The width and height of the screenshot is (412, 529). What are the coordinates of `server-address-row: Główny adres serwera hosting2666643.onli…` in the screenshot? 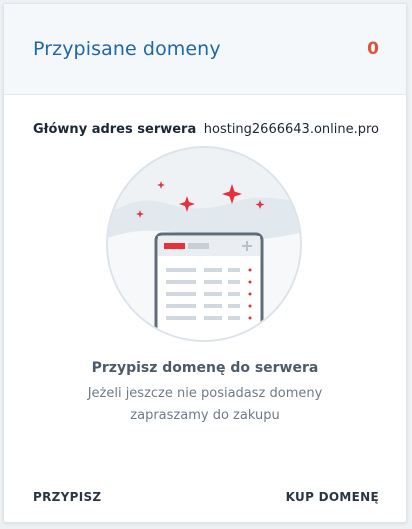 It's located at (206, 129).